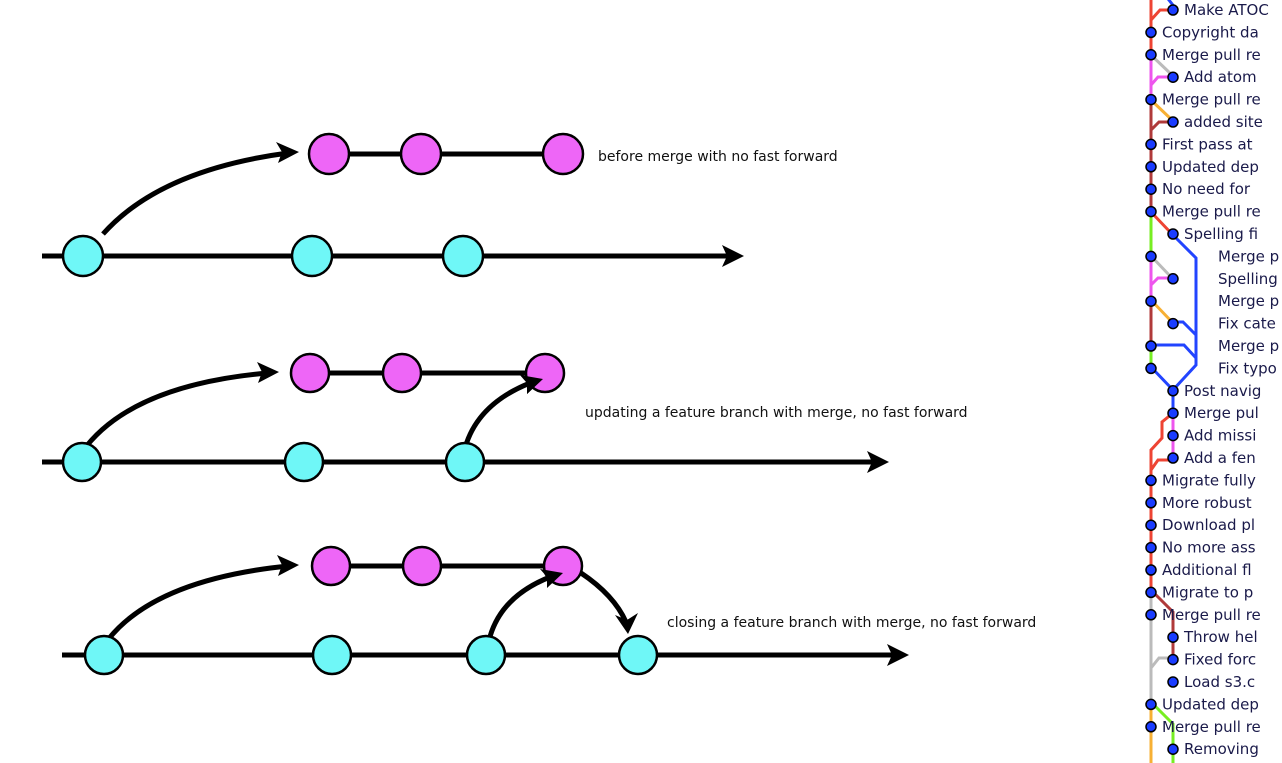 Image resolution: width=1282 pixels, height=763 pixels. Describe the element at coordinates (1210, 32) in the screenshot. I see `commit-message: Copyright da` at that location.